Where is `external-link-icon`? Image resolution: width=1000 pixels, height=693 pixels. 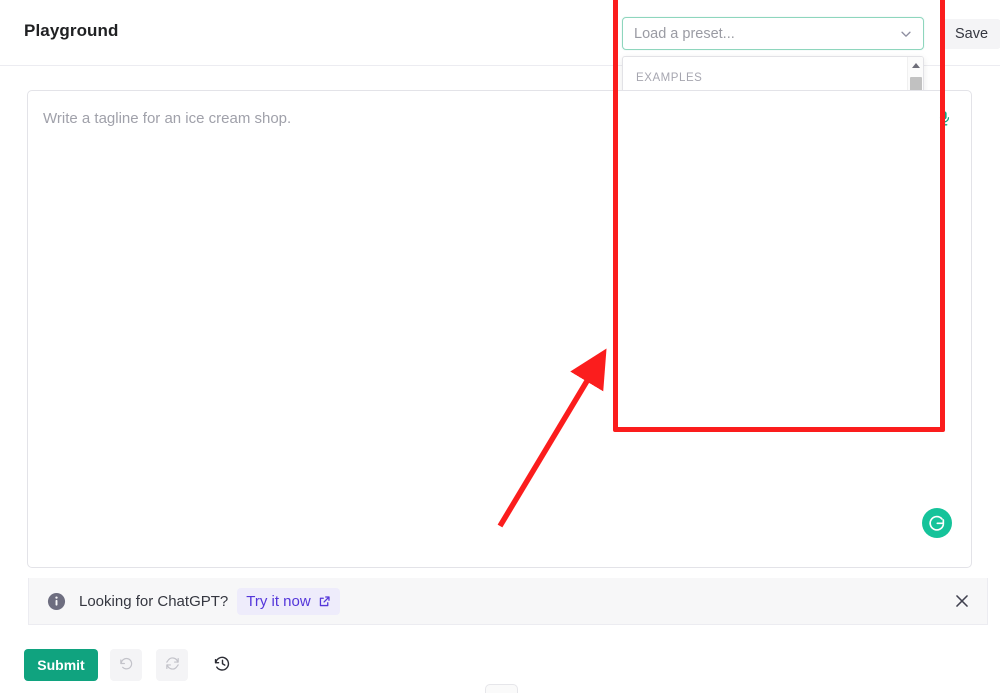 external-link-icon is located at coordinates (324, 601).